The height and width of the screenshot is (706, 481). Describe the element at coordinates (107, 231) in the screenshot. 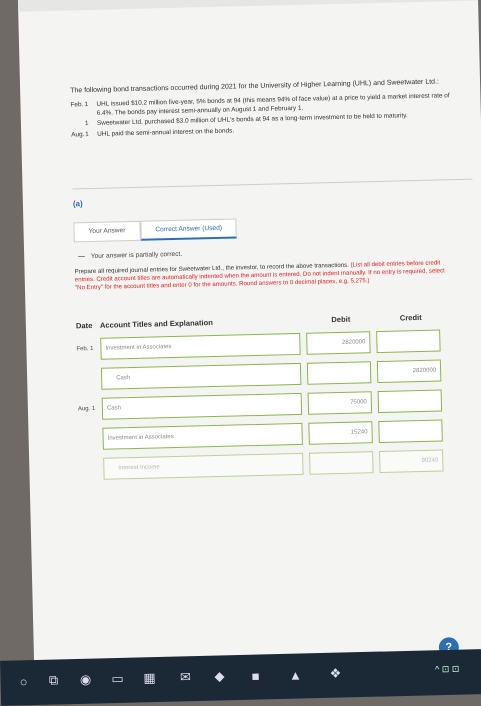

I see `tab-your-answer: Your Answer` at that location.